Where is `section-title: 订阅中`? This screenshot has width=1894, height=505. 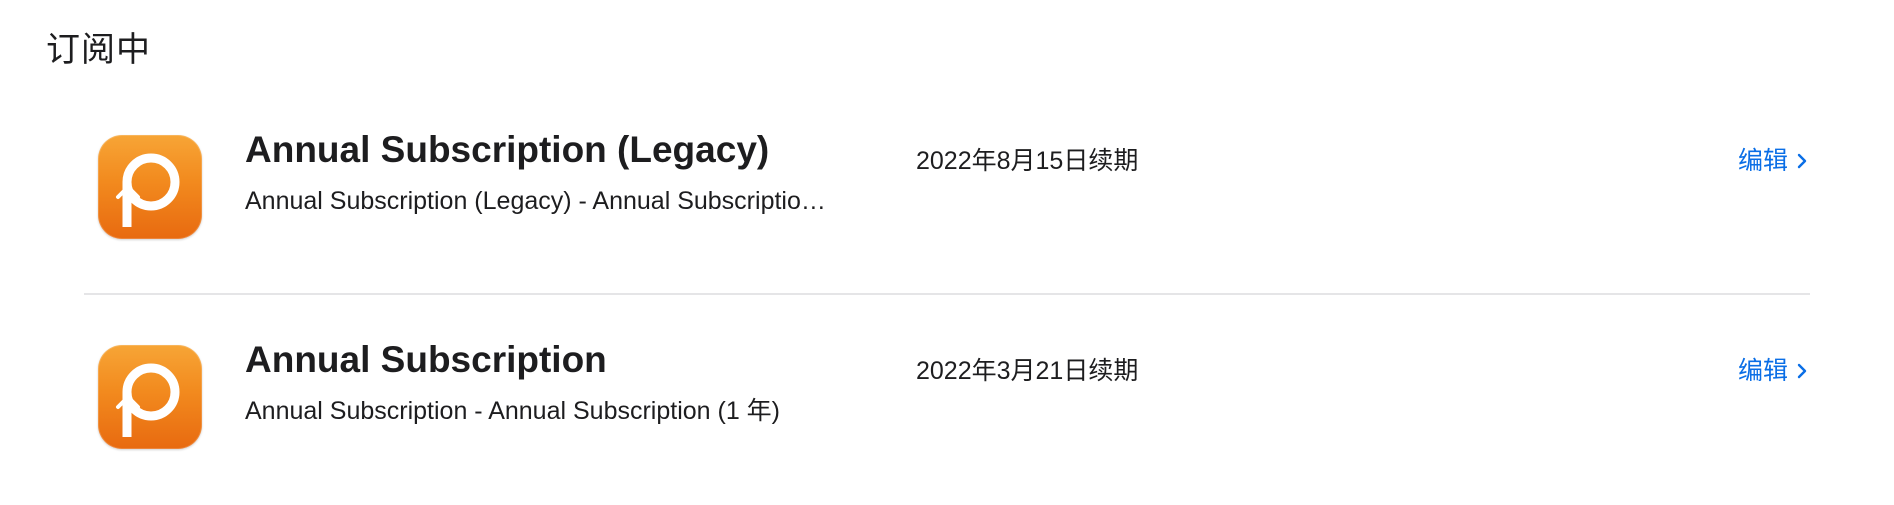
section-title: 订阅中 is located at coordinates (98, 50).